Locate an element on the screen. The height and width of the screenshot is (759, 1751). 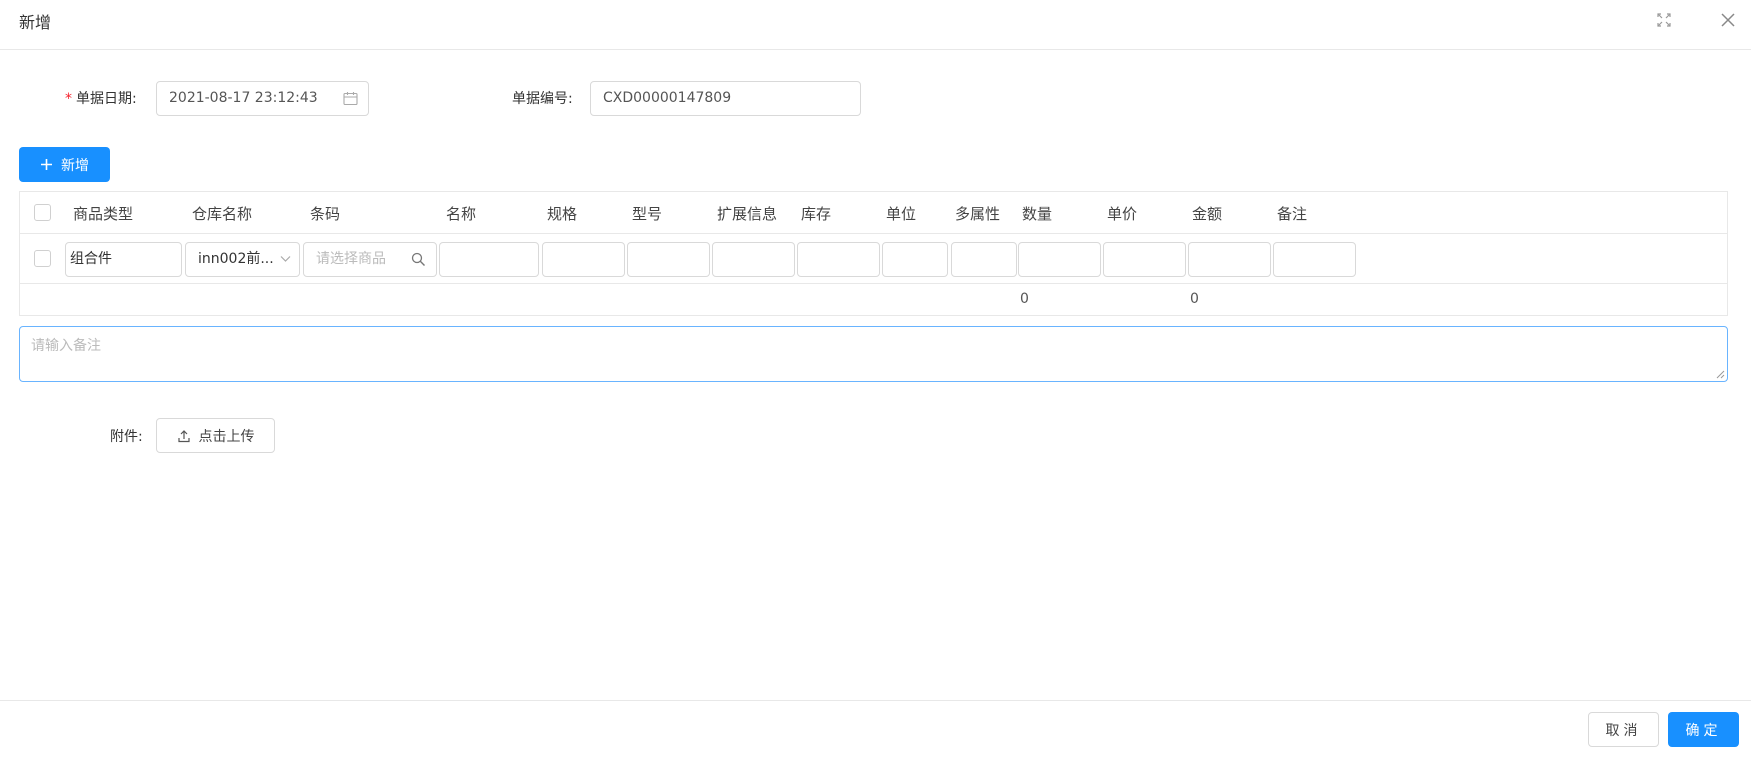
stock-input is located at coordinates (838, 259).